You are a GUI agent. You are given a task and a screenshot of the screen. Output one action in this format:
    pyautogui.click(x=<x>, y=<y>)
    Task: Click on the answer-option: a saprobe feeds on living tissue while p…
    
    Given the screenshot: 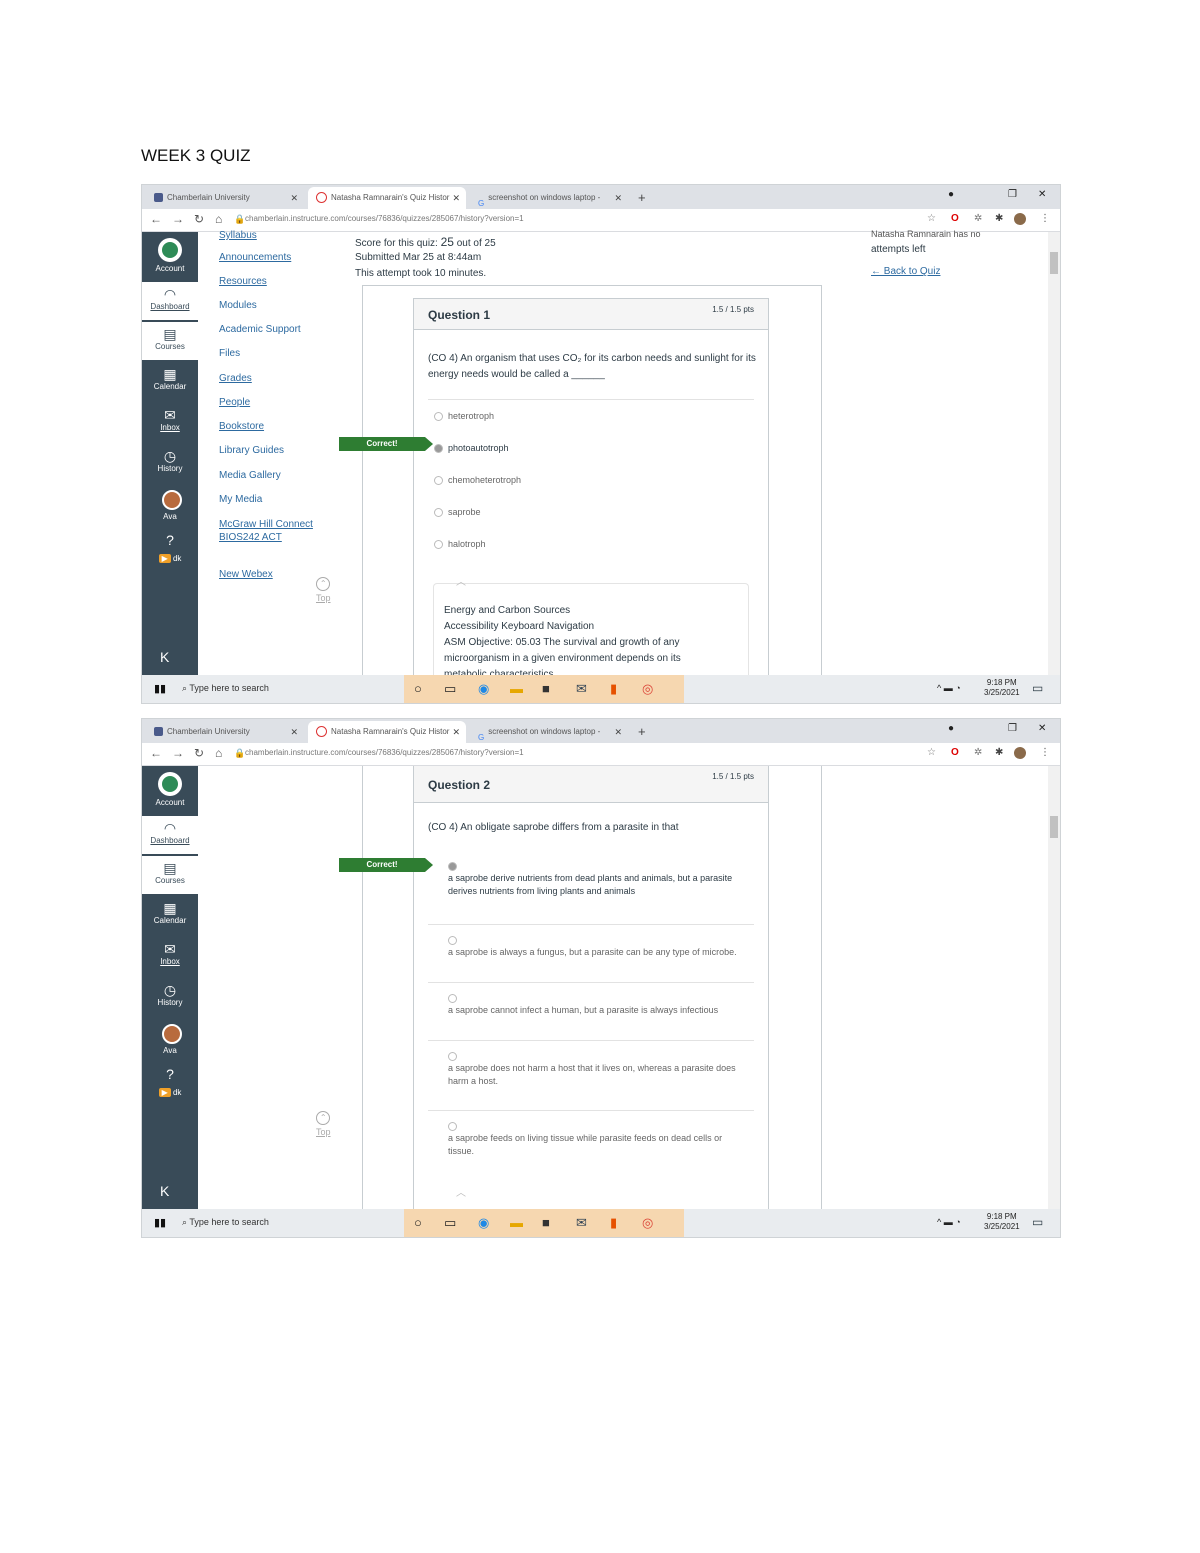 What is the action you would take?
    pyautogui.click(x=598, y=1140)
    